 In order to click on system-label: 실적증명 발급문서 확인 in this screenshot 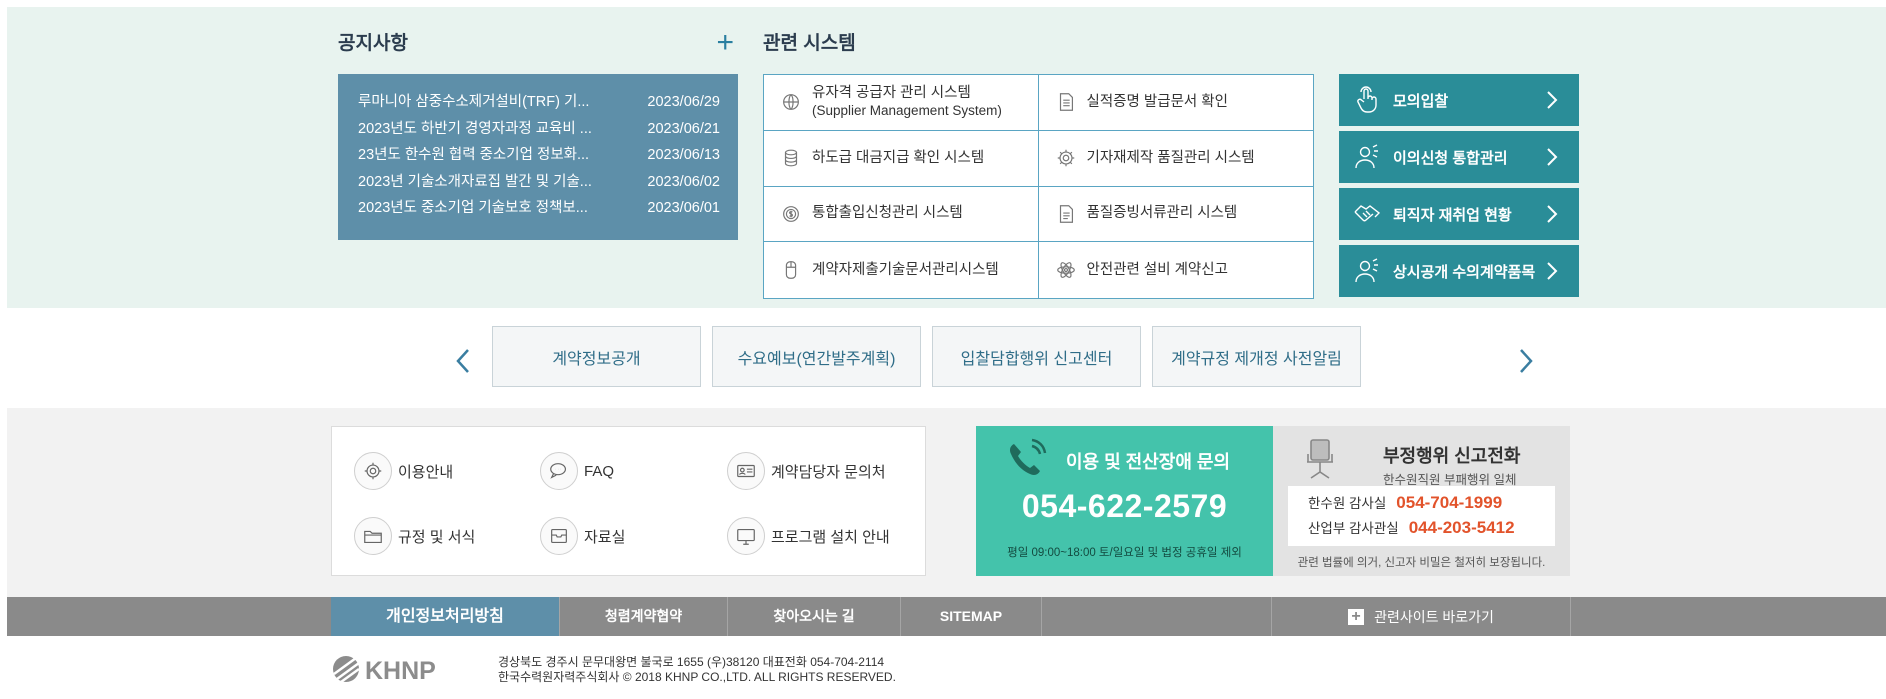, I will do `click(1157, 101)`.